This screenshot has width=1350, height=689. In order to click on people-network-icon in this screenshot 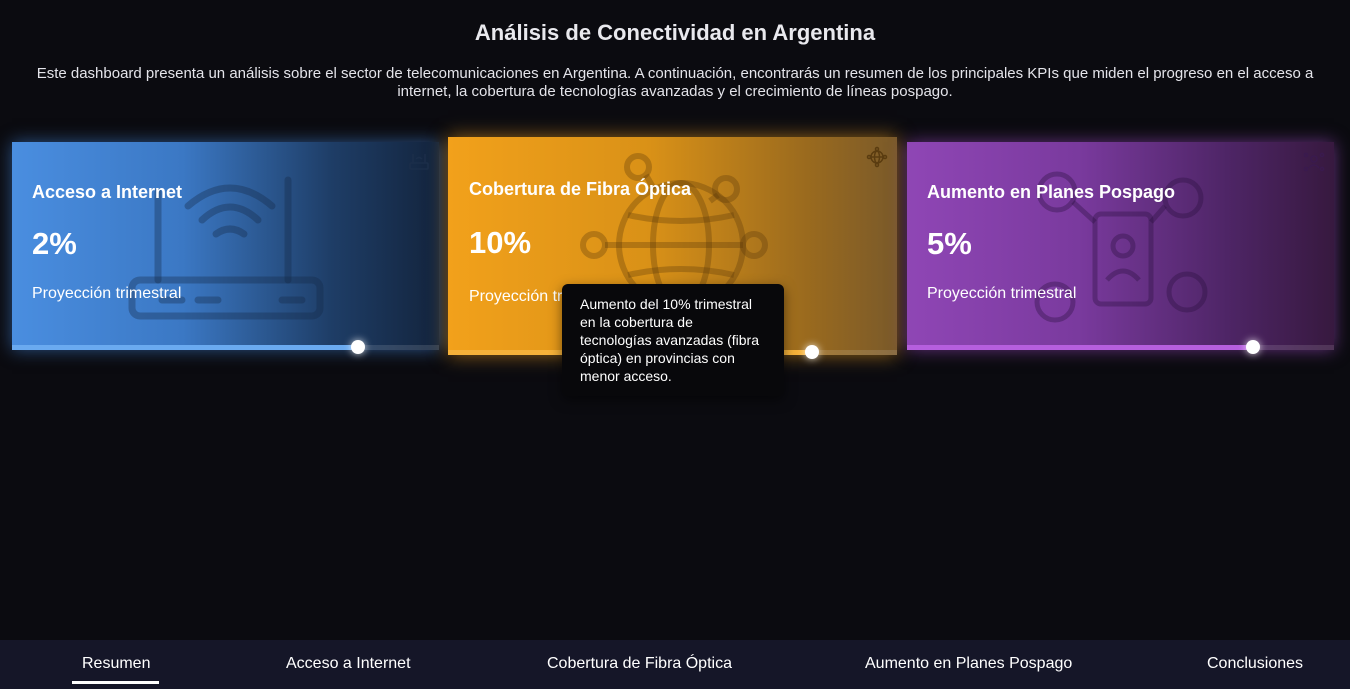, I will do `click(1314, 162)`.